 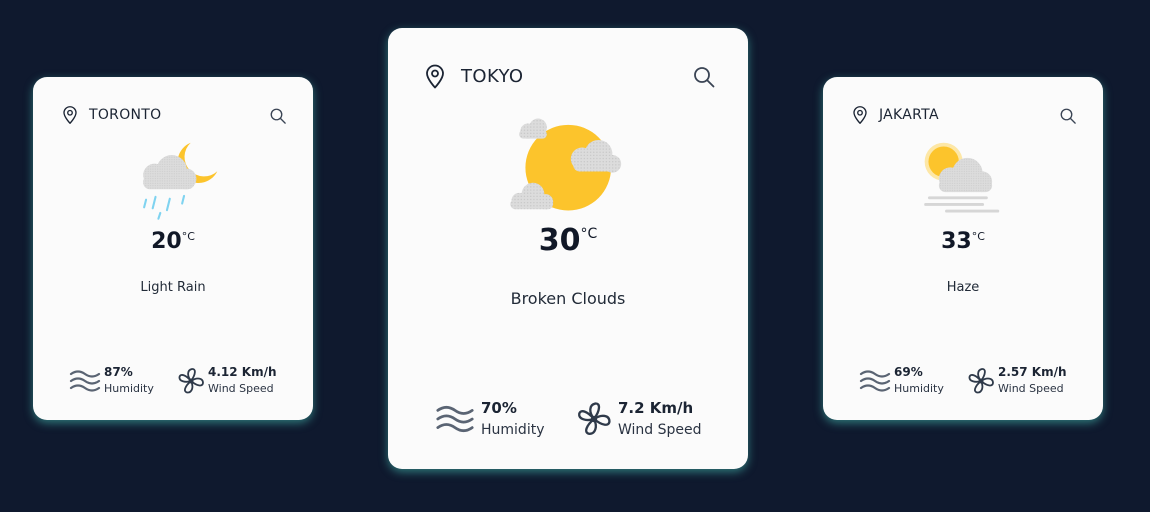 What do you see at coordinates (1017, 380) in the screenshot?
I see `wind-stat: 2.57 Km/h Wind Speed` at bounding box center [1017, 380].